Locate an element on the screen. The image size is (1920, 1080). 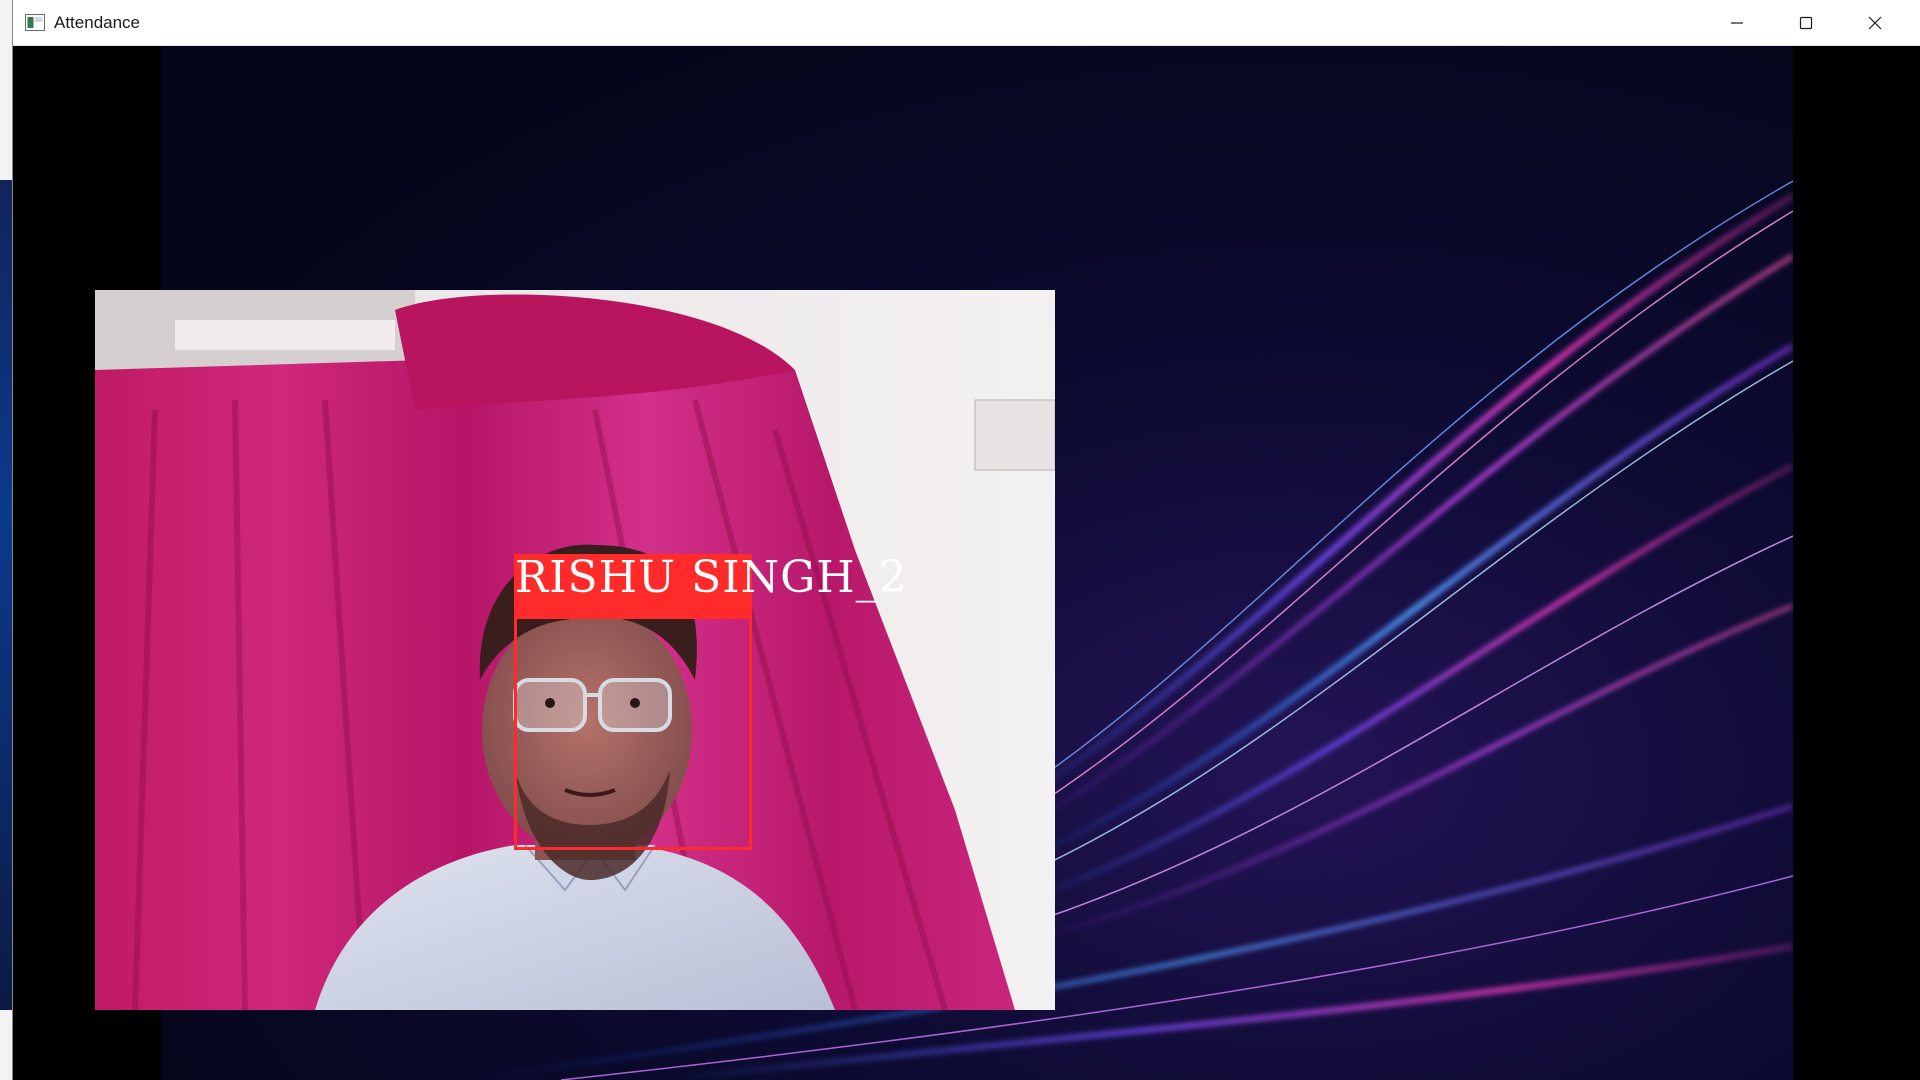
face-bounding-box is located at coordinates (633, 733).